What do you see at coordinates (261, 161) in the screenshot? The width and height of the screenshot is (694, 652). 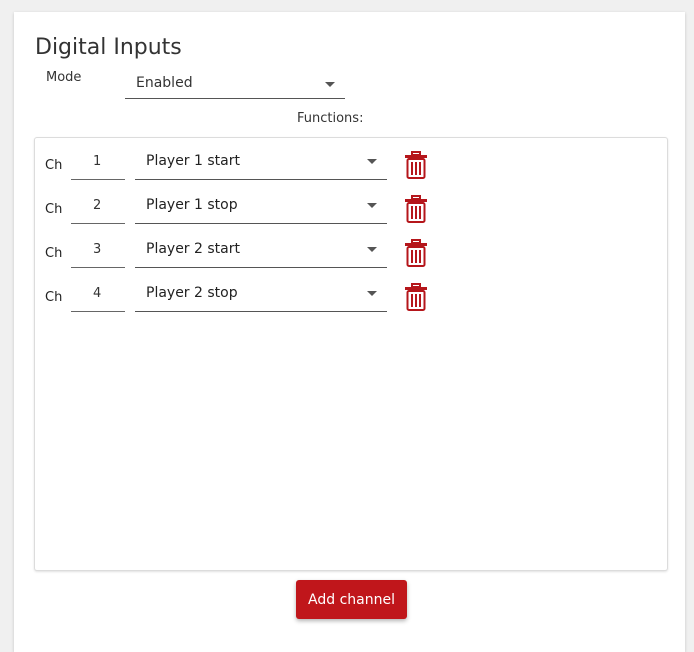 I see `function-select: Player 1 start` at bounding box center [261, 161].